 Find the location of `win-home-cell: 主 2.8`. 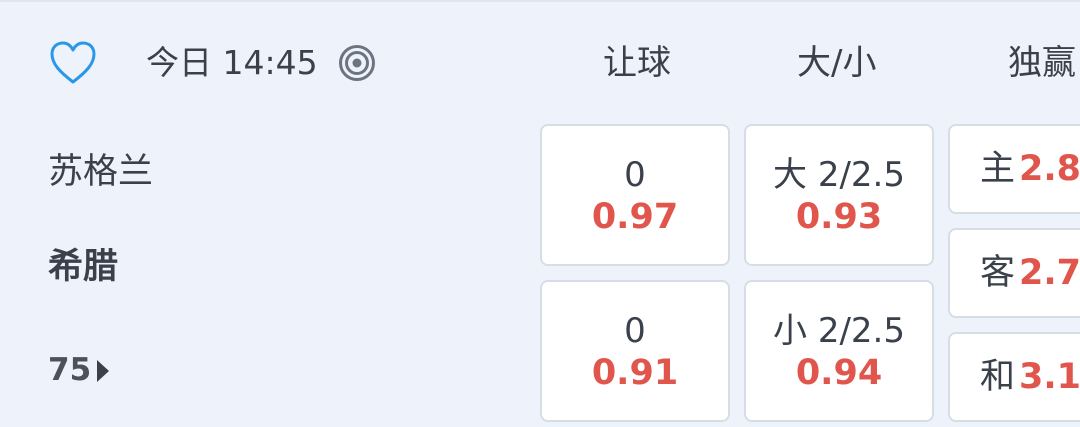

win-home-cell: 主 2.8 is located at coordinates (1014, 169).